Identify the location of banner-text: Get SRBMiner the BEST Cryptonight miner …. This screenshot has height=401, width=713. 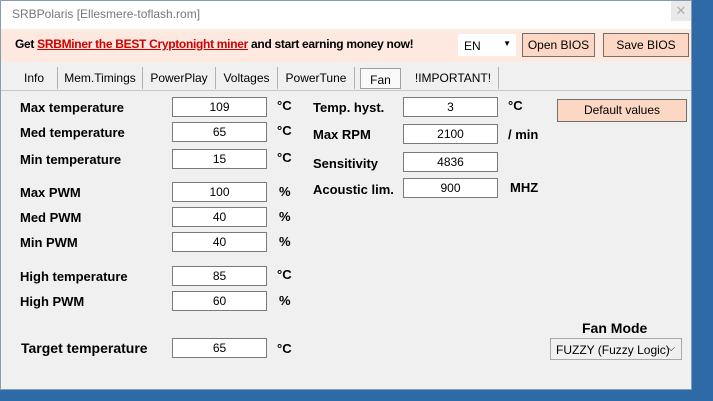
(214, 44).